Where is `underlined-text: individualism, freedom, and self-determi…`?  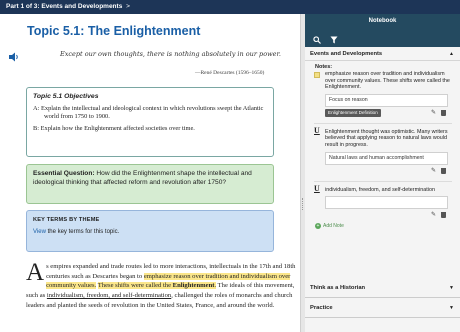
underlined-text: individualism, freedom, and self-determi… is located at coordinates (109, 295).